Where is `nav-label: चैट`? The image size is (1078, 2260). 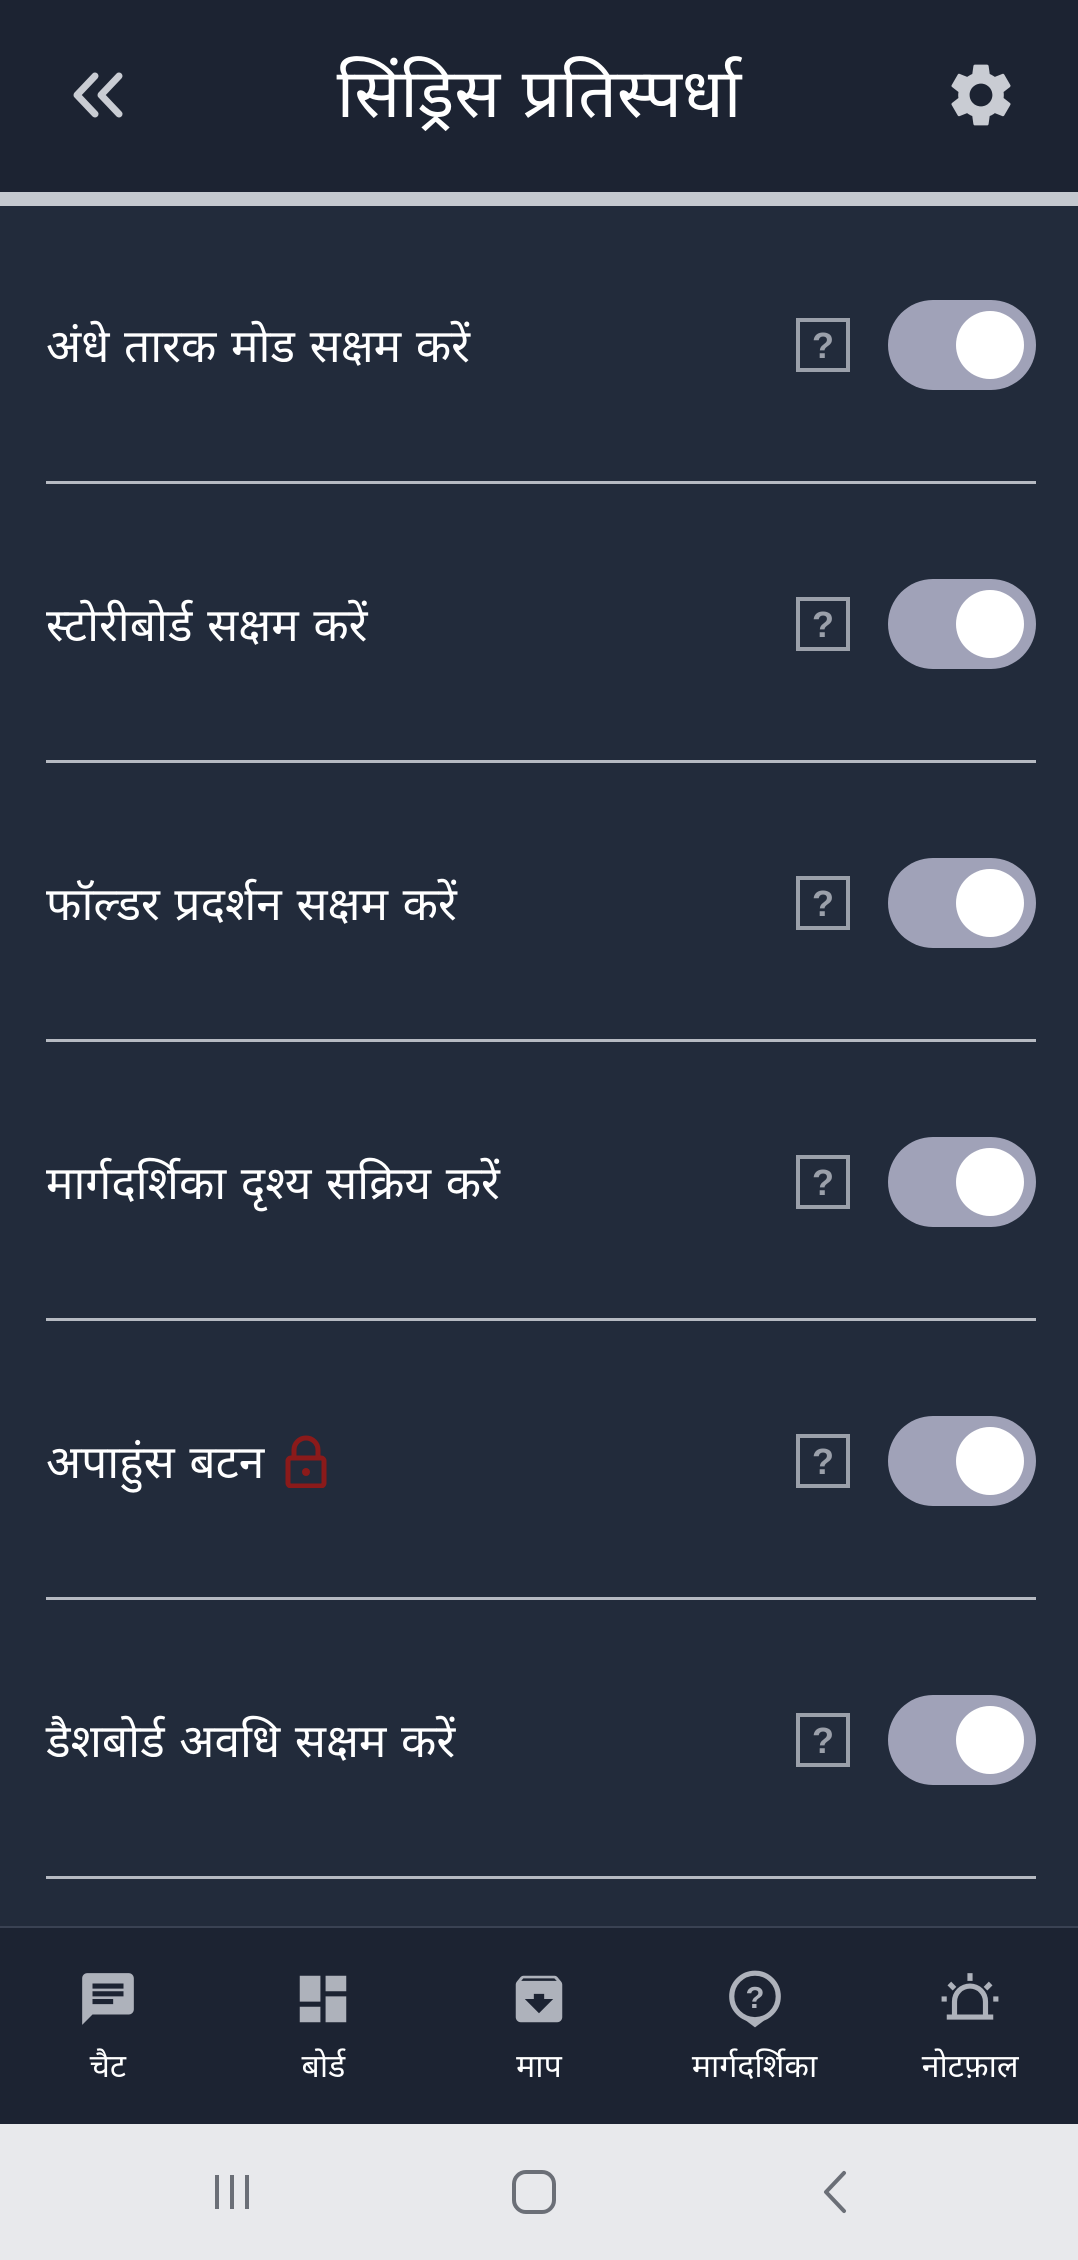 nav-label: चैट is located at coordinates (108, 2066).